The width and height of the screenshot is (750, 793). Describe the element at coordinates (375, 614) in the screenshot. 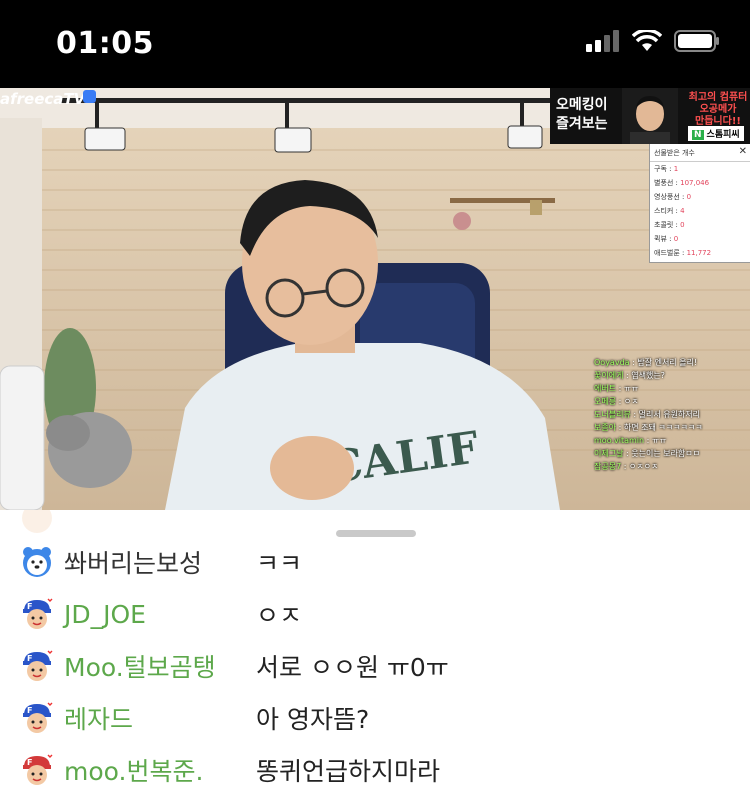

I see `chat-row: F JD_JOE ㅇㅈ` at that location.